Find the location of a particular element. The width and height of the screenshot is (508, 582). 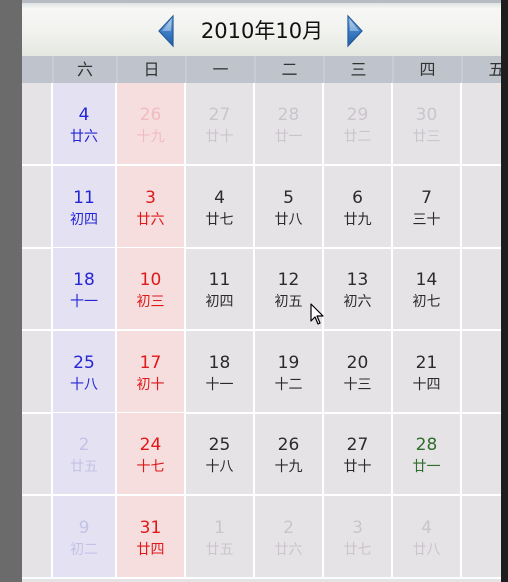

lunar-date: 十三 is located at coordinates (357, 385).